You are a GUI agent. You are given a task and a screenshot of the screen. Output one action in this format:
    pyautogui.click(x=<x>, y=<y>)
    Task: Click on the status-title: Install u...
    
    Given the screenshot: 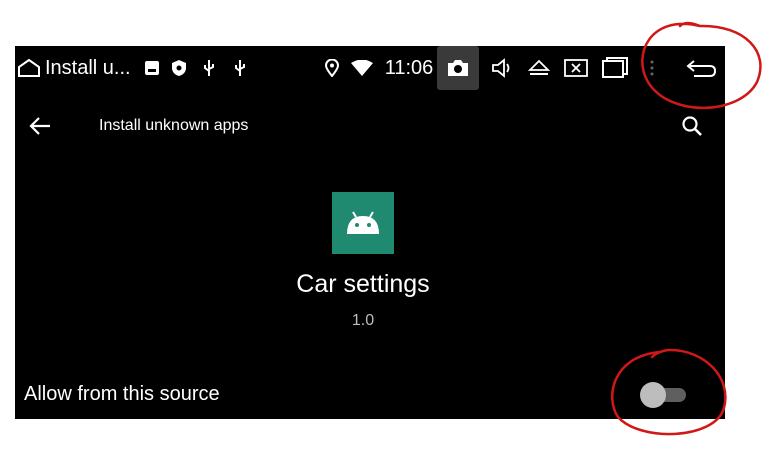 What is the action you would take?
    pyautogui.click(x=100, y=68)
    